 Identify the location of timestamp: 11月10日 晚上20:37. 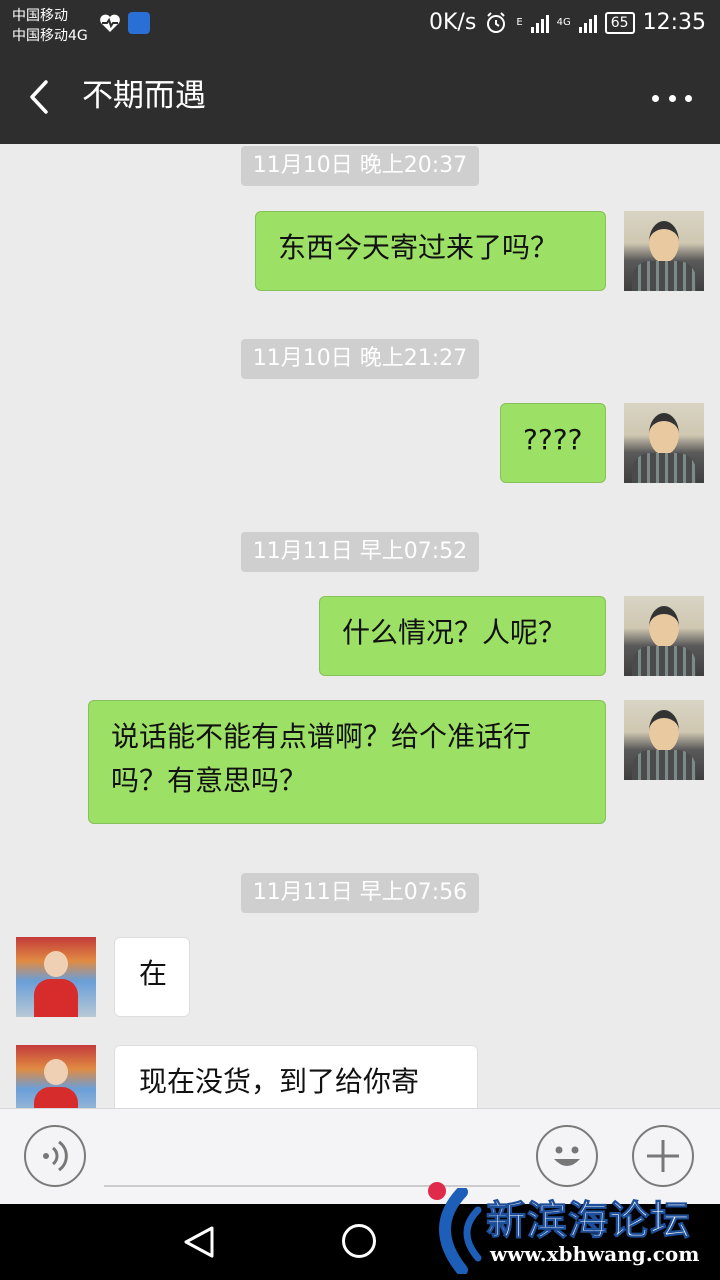
(360, 166).